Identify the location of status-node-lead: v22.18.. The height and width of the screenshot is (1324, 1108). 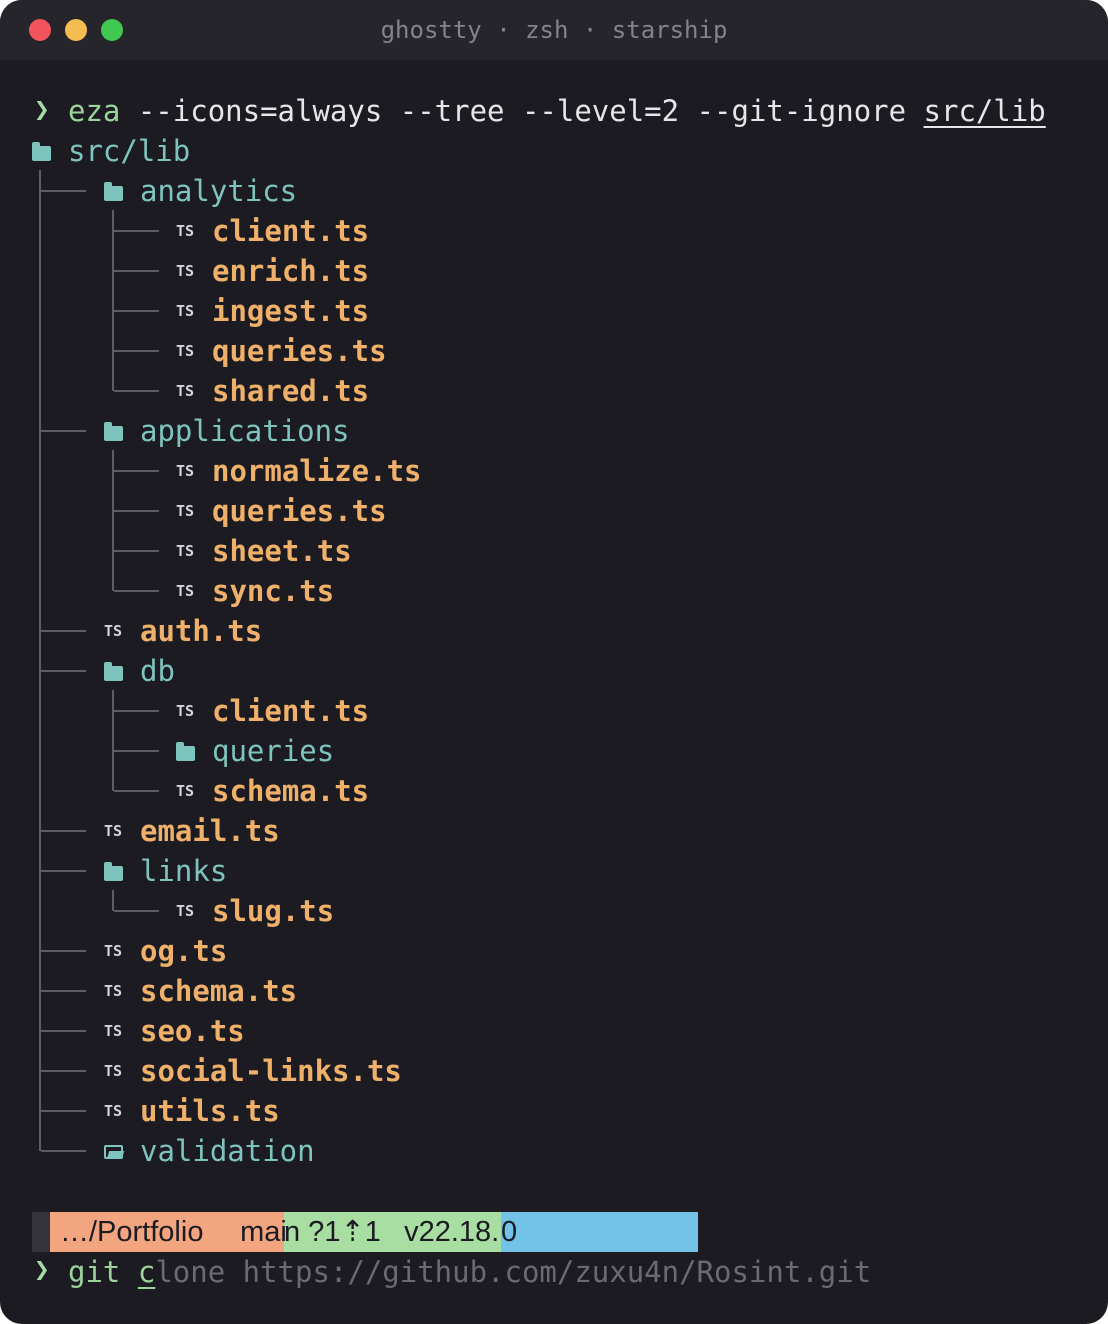
(444, 1232).